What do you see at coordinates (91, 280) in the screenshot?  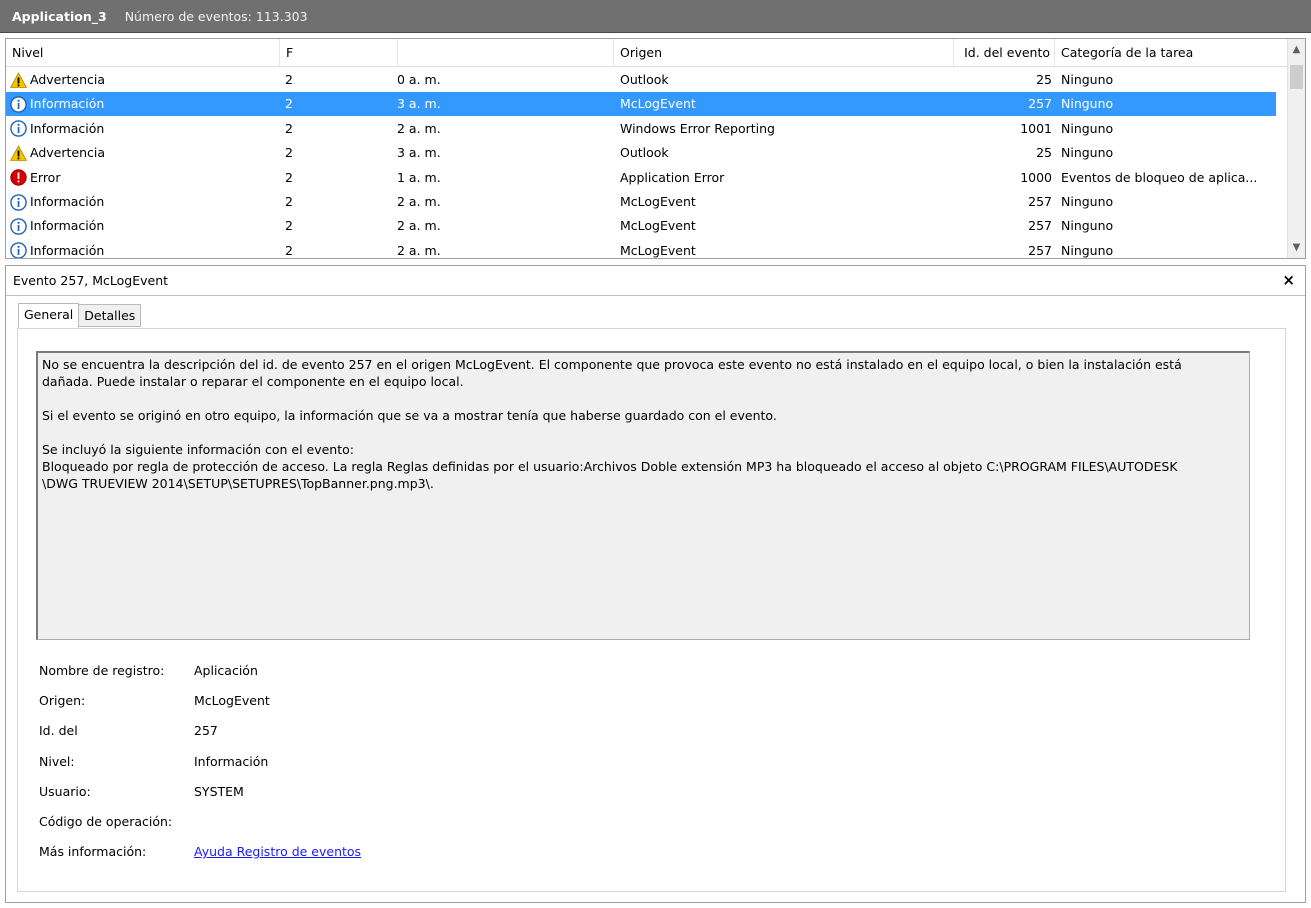 I see `details-title: Evento 257, McLogEvent` at bounding box center [91, 280].